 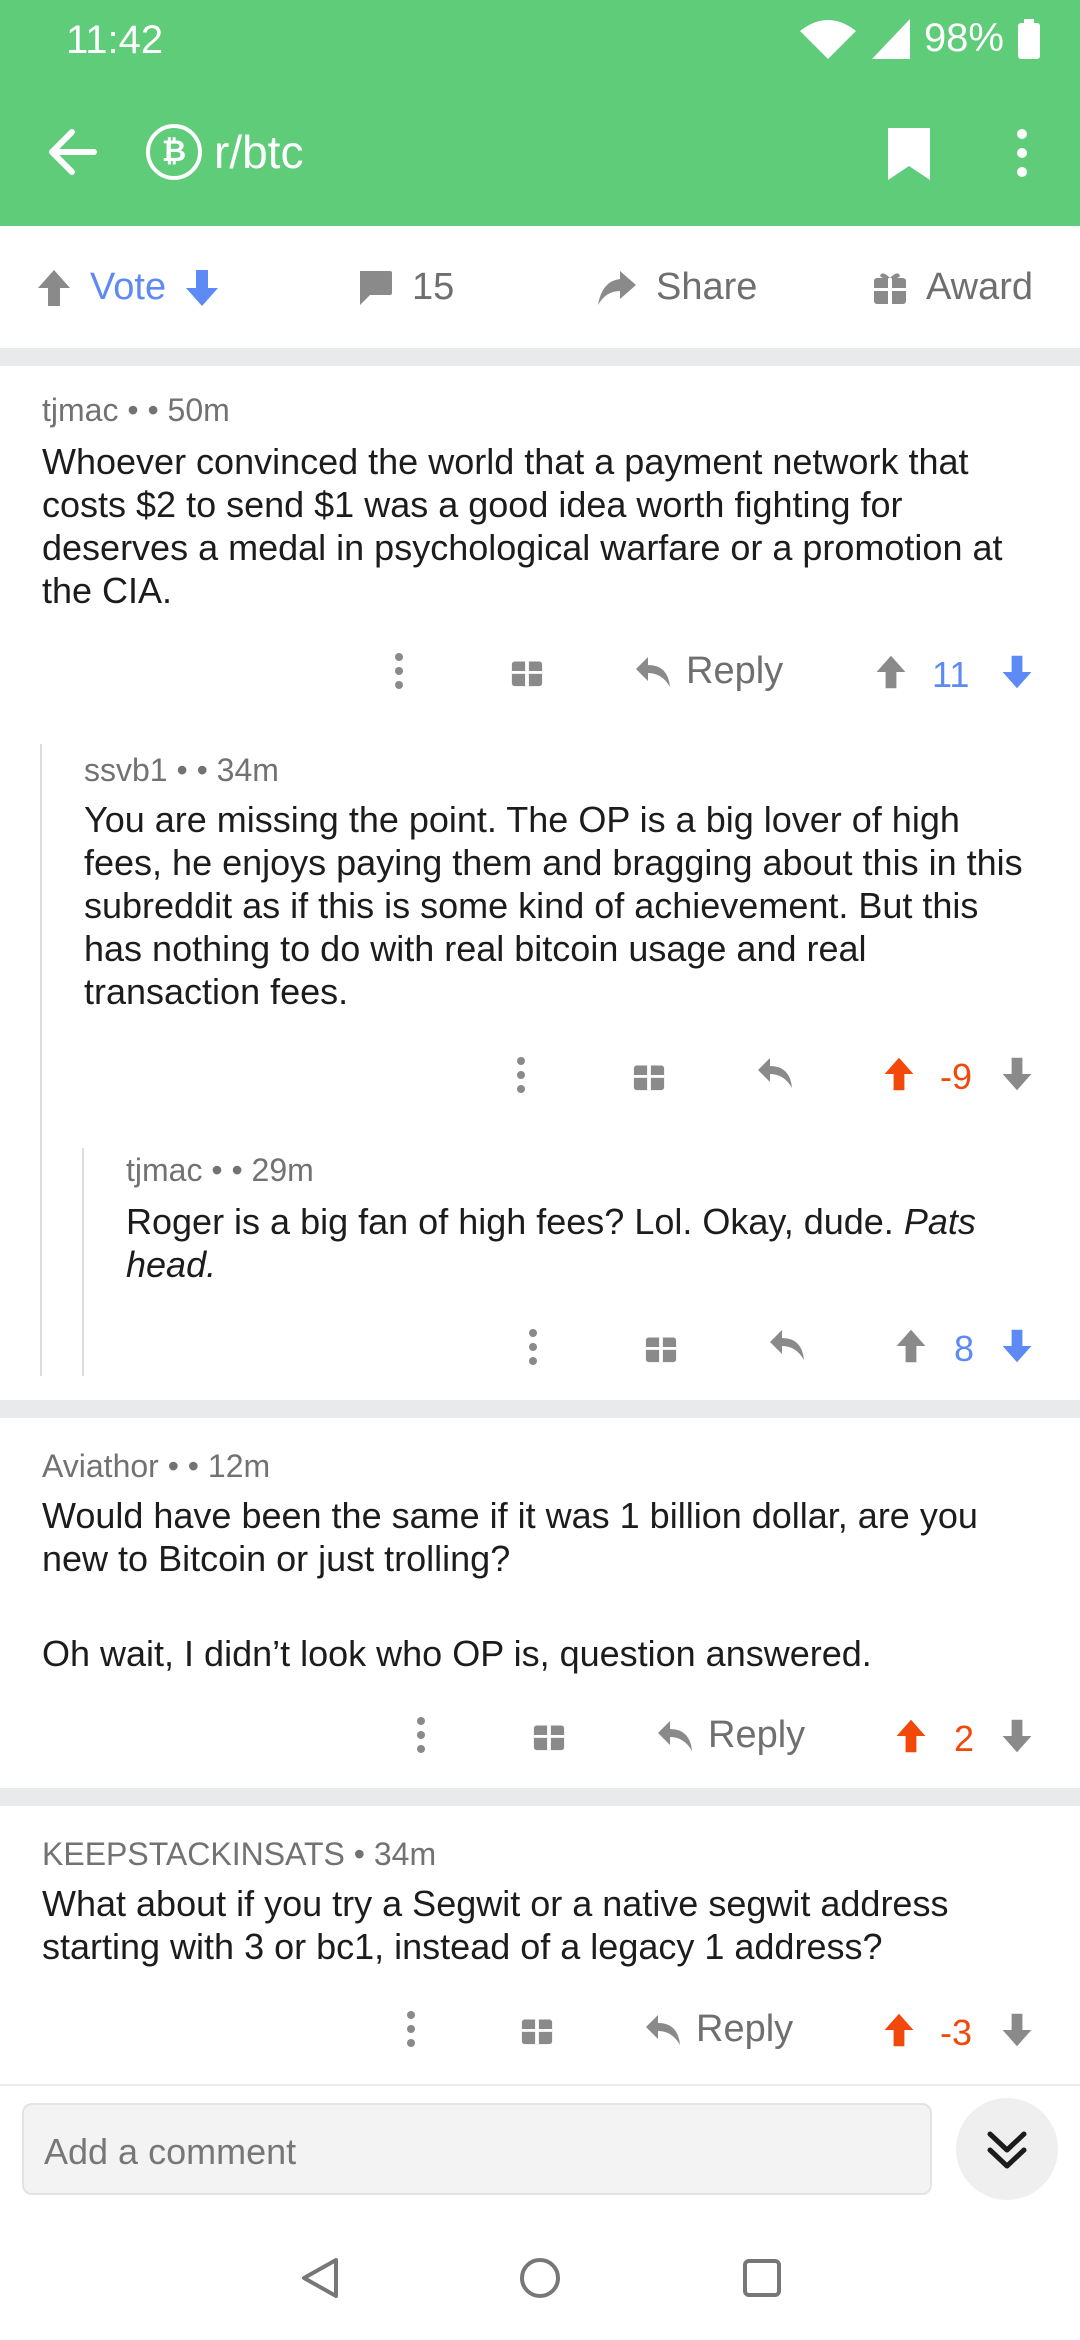 I want to click on comment-score: 2, so click(x=964, y=1738).